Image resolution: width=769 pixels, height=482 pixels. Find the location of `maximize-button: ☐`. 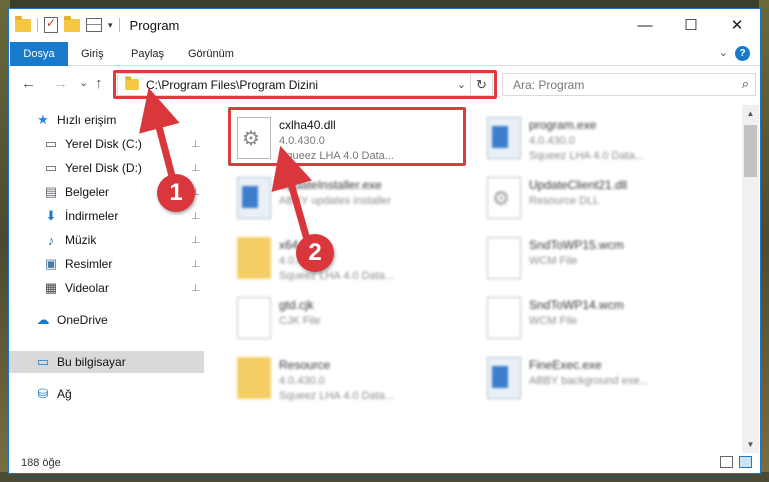

maximize-button: ☐ is located at coordinates (691, 25).